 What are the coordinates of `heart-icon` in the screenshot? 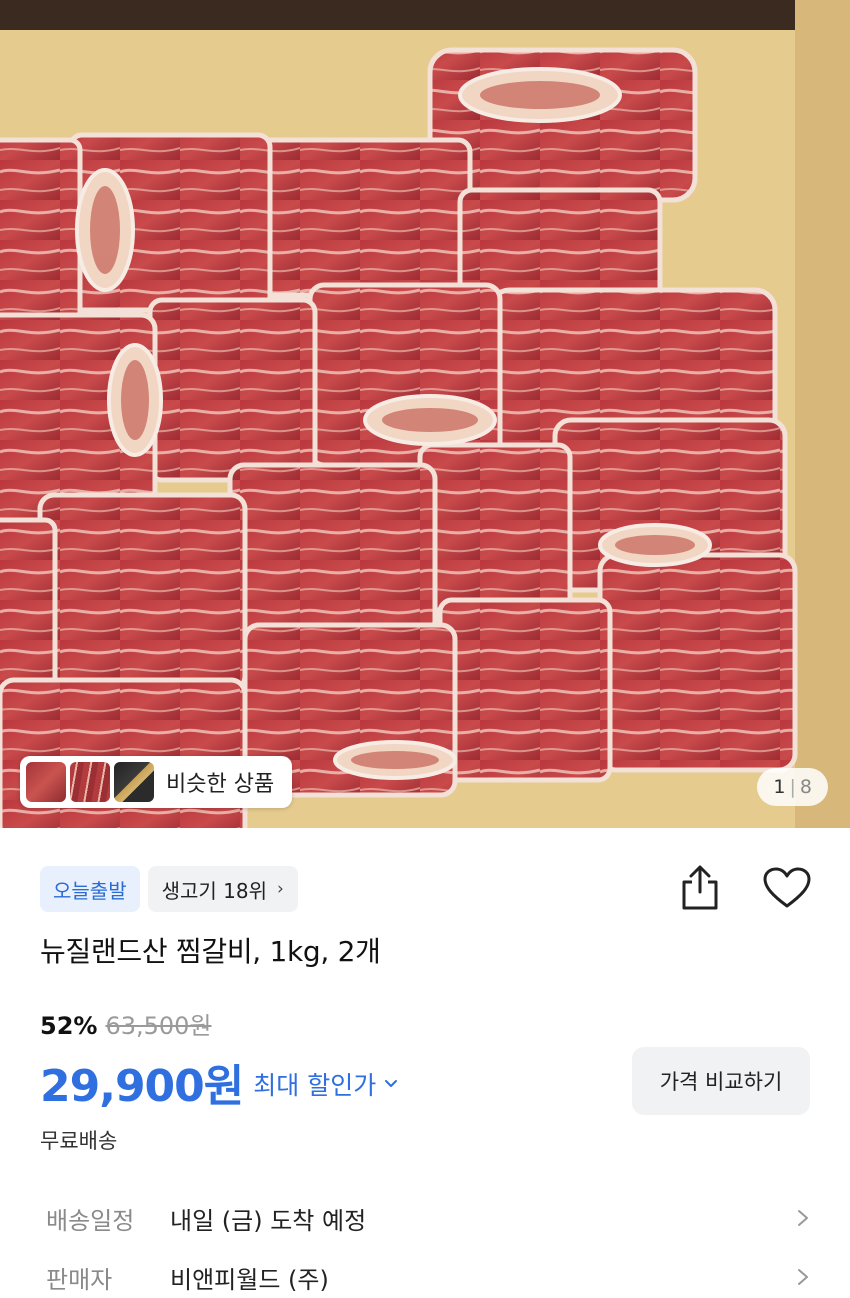 It's located at (787, 888).